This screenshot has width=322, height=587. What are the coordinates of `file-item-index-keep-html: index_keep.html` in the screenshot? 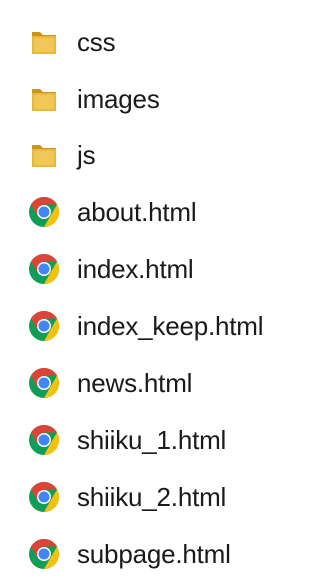 It's located at (161, 327).